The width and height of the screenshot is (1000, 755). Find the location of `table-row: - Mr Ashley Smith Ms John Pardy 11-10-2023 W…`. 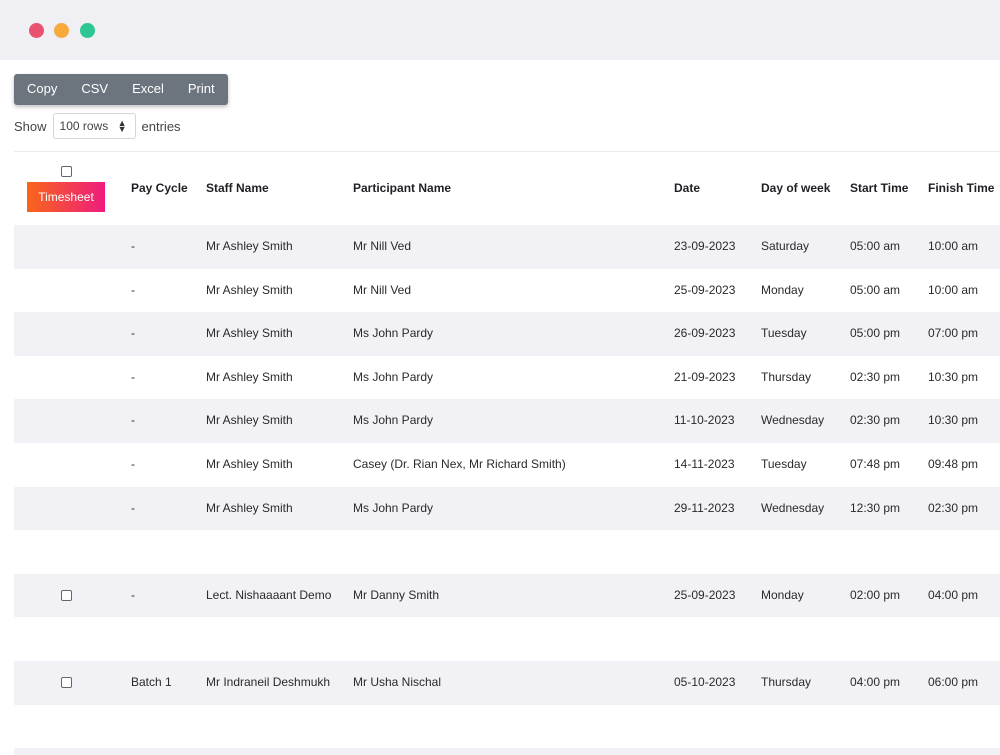

table-row: - Mr Ashley Smith Ms John Pardy 11-10-2023 W… is located at coordinates (507, 421).